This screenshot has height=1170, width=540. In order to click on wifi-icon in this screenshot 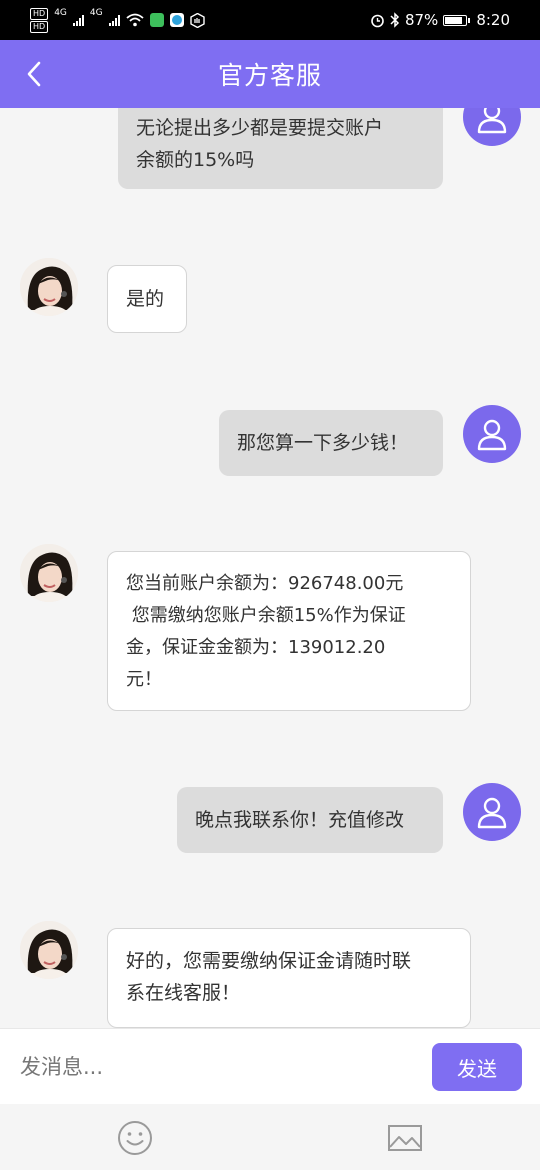, I will do `click(135, 20)`.